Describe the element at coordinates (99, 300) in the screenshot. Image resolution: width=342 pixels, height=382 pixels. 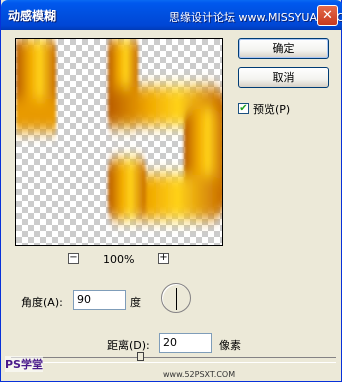
I see `angle-input: 90` at that location.